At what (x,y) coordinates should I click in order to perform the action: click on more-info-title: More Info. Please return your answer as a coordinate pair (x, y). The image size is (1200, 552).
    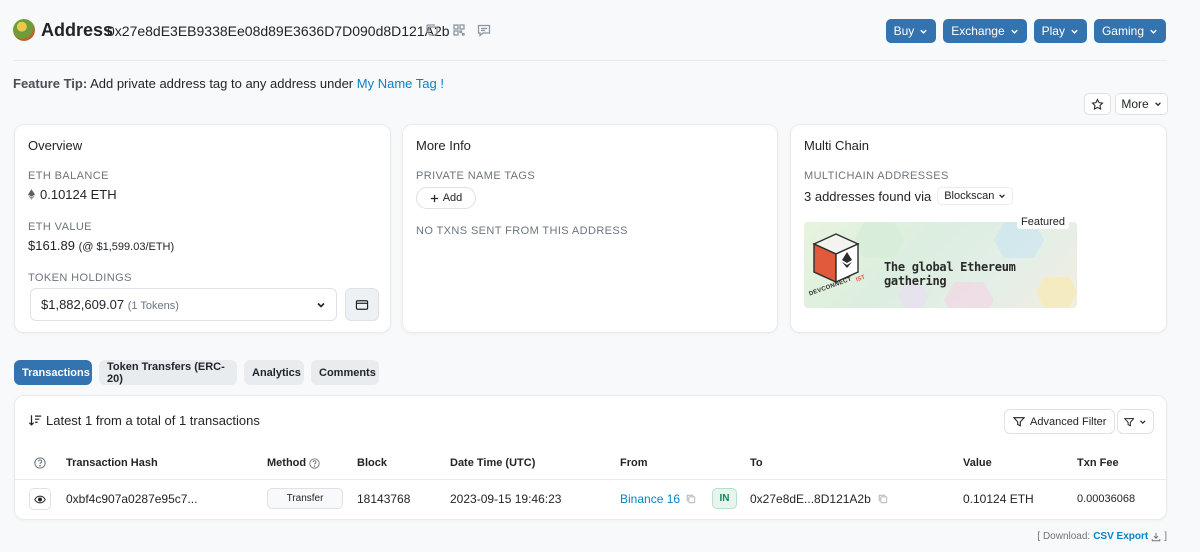
    Looking at the image, I should click on (443, 145).